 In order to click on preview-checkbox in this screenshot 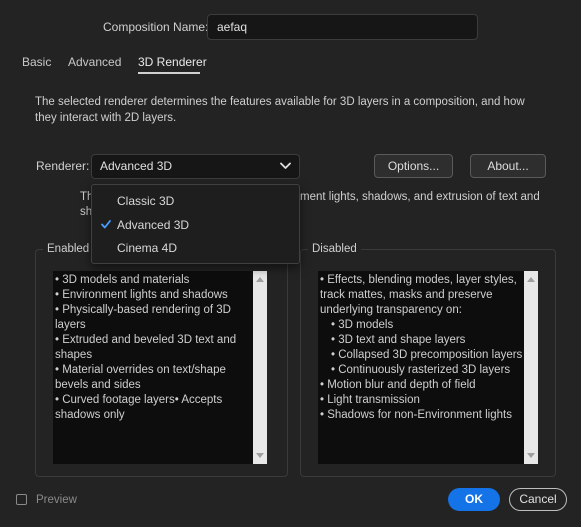, I will do `click(21, 499)`.